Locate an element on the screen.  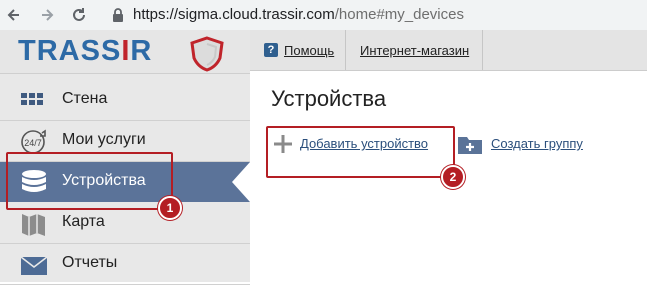
grid-icon is located at coordinates (34, 100).